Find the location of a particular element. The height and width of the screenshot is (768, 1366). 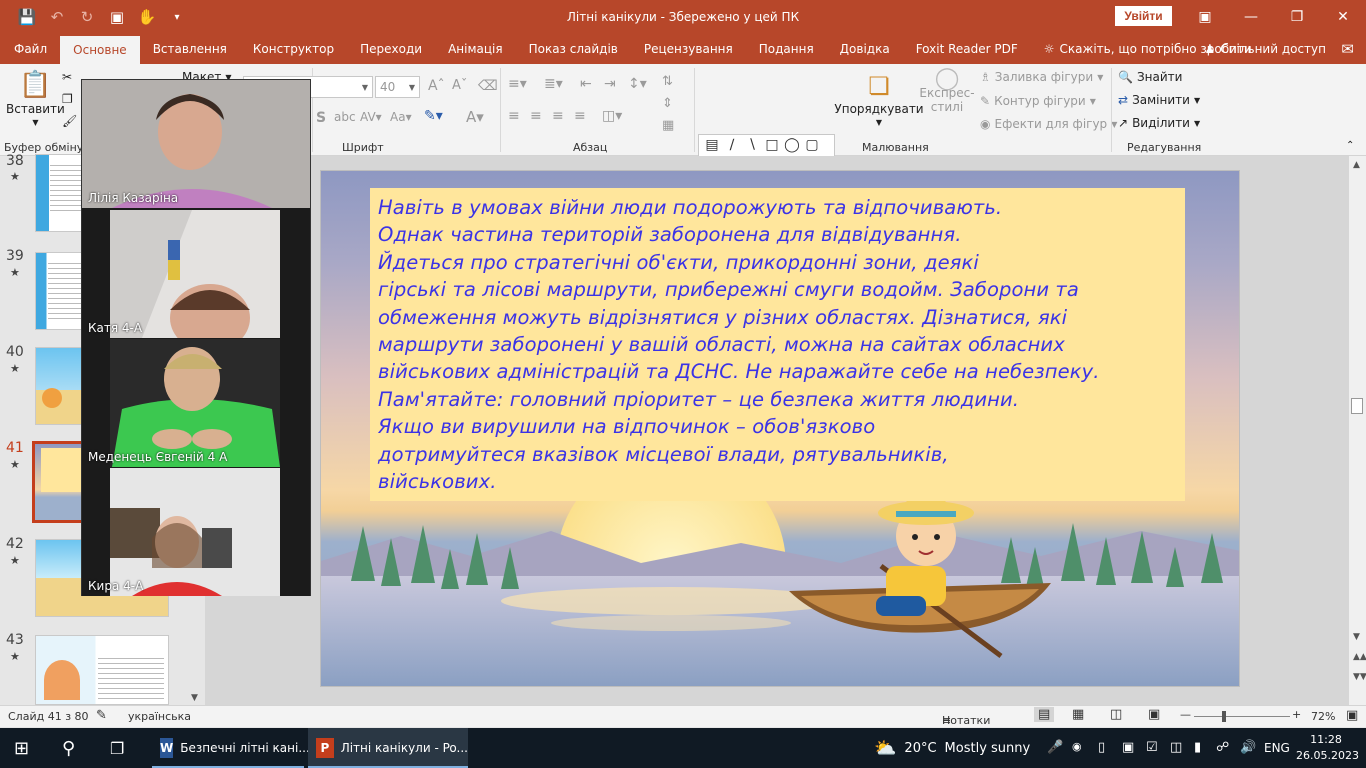

cut-icon: ✂ is located at coordinates (67, 77).